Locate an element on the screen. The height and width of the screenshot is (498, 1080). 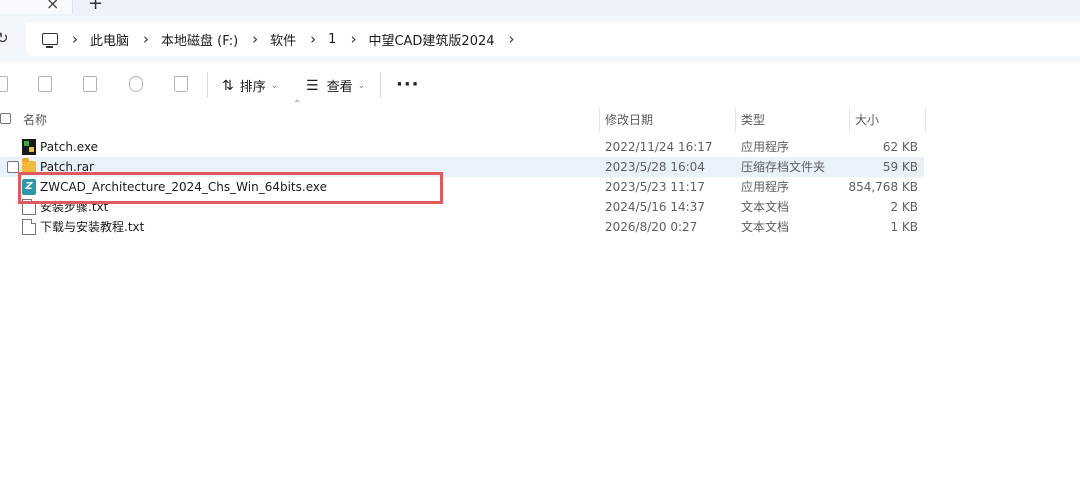
file-row: Patch.rar 2023/5/28 16:04 压缩存档文件夹 59 KB is located at coordinates (462, 167).